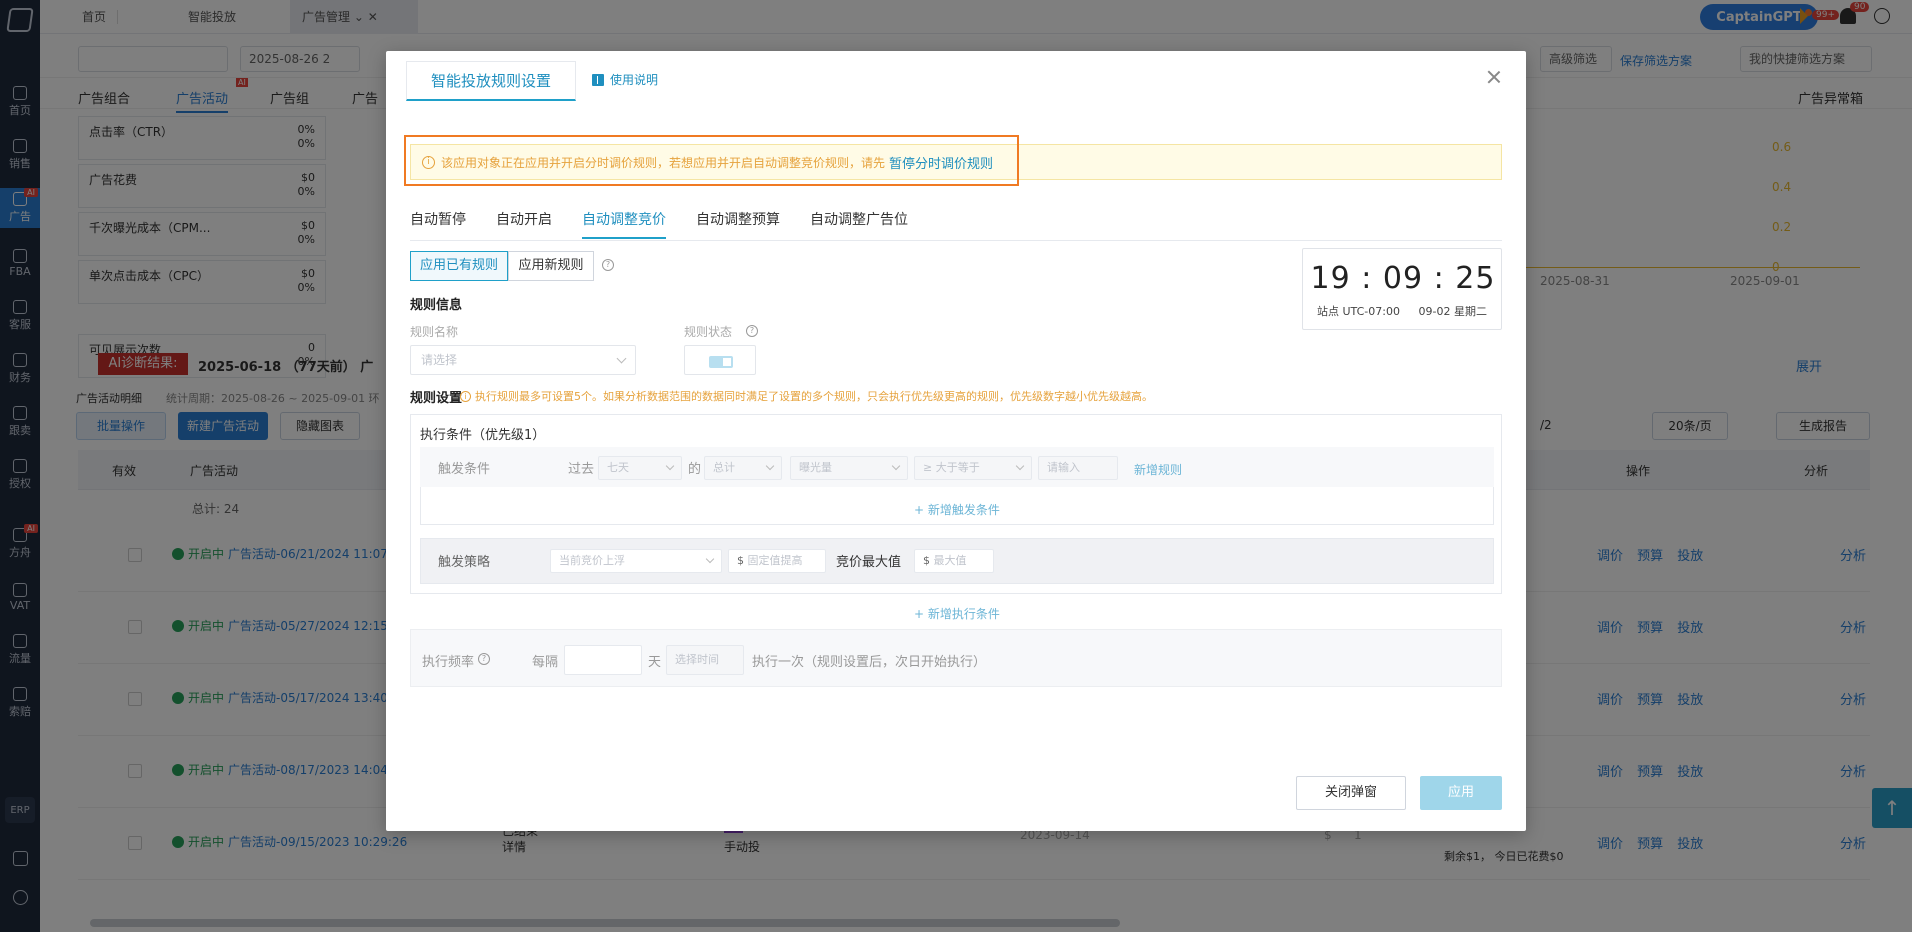 This screenshot has height=932, width=1912. Describe the element at coordinates (956, 221) in the screenshot. I see `rule-type-tabs: 自动暂停 自动开启 自动调整竞价 自动调整预算 自动调整广告位` at that location.